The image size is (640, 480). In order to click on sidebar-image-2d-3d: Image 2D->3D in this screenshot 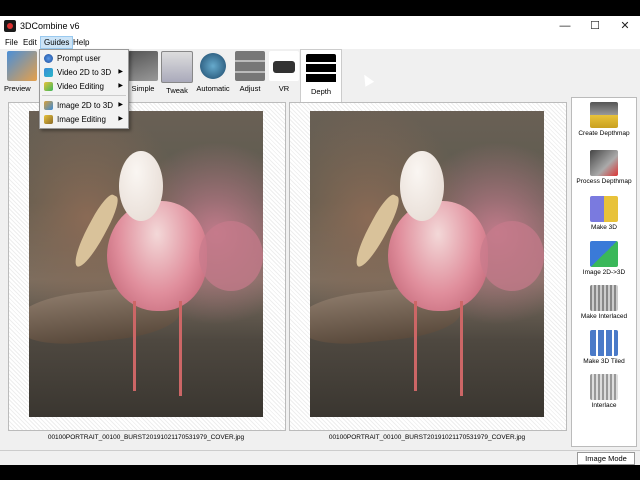, I will do `click(604, 258)`.